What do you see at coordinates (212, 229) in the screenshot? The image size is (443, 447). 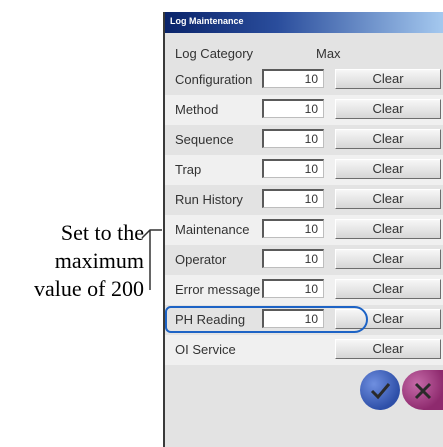 I see `log-category-label: Maintenance` at bounding box center [212, 229].